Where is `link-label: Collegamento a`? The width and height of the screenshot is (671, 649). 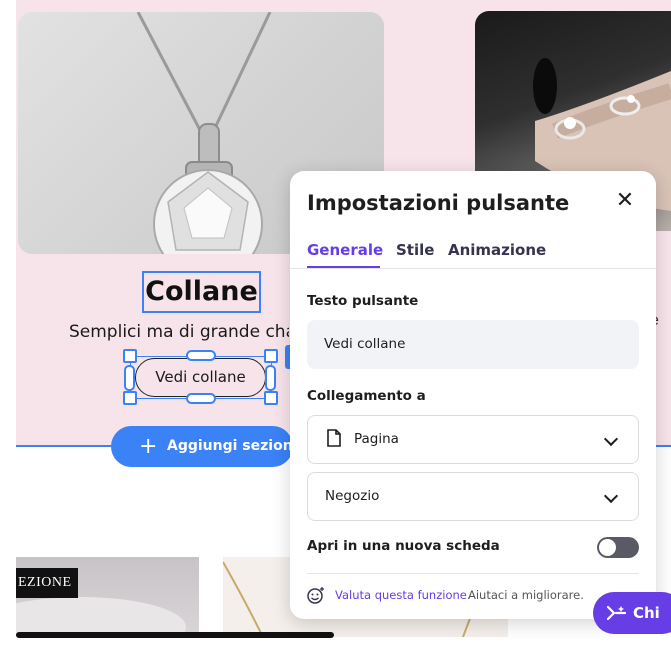 link-label: Collegamento a is located at coordinates (366, 396).